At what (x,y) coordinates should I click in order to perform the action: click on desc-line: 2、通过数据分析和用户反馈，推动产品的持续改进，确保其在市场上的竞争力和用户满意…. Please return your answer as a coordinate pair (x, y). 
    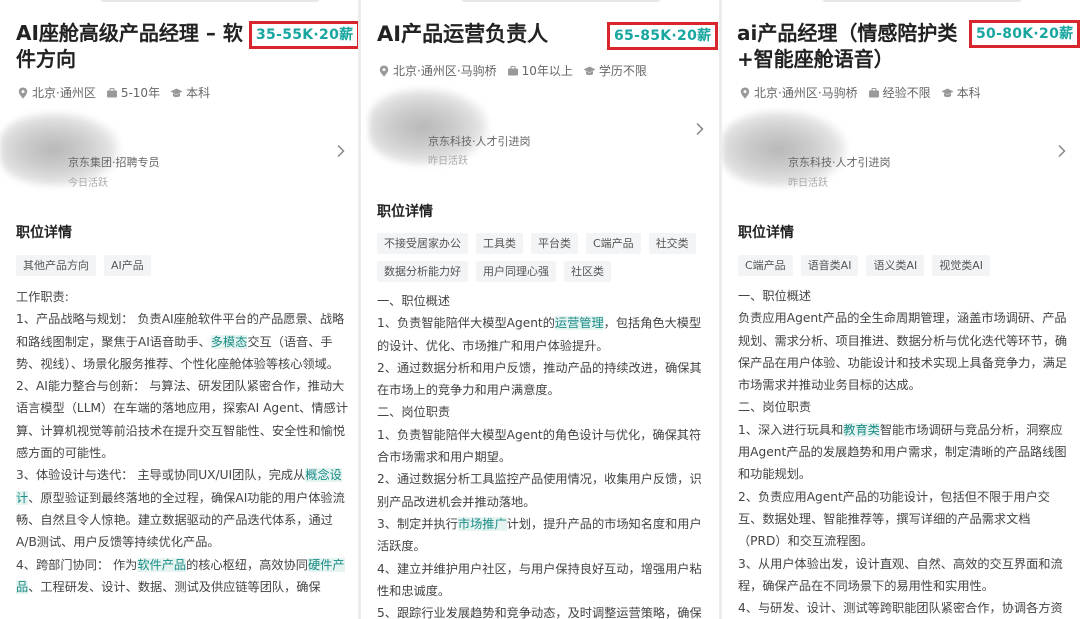
    Looking at the image, I should click on (539, 379).